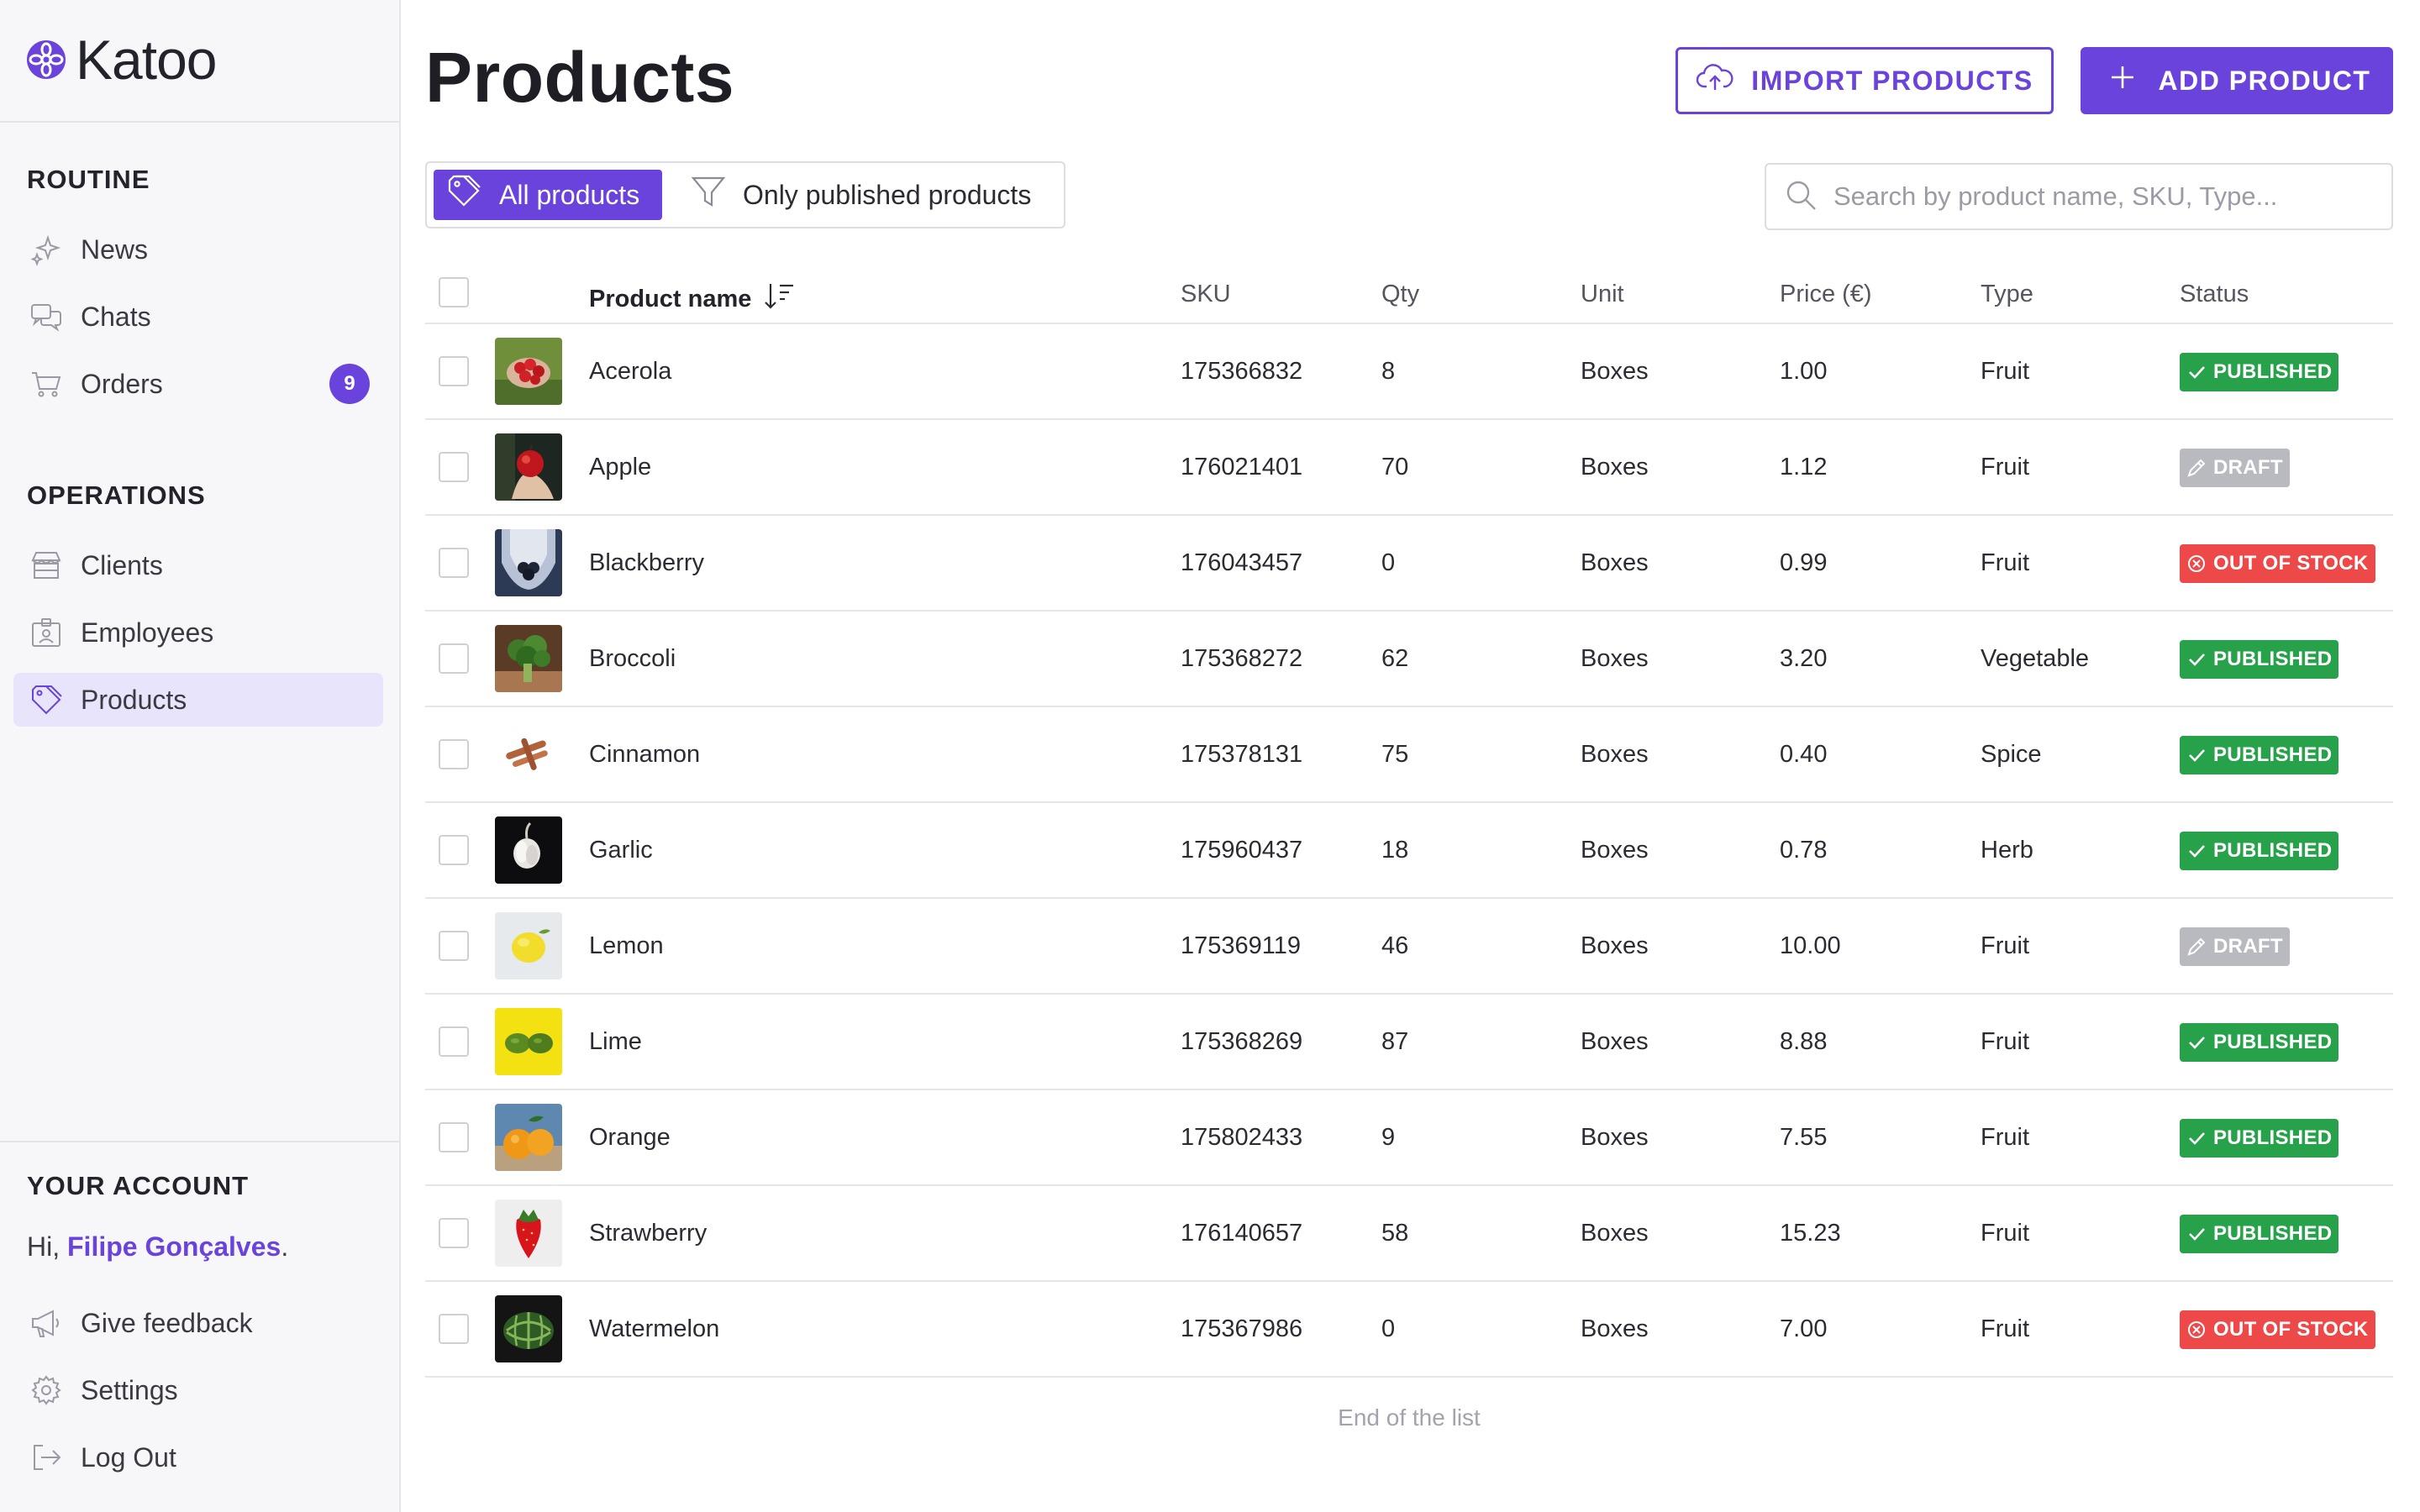  What do you see at coordinates (528, 658) in the screenshot?
I see `product-thumbnail-broccoli` at bounding box center [528, 658].